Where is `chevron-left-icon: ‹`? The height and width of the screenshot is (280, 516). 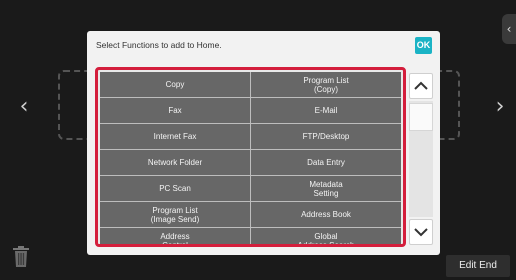 chevron-left-icon: ‹ is located at coordinates (24, 107).